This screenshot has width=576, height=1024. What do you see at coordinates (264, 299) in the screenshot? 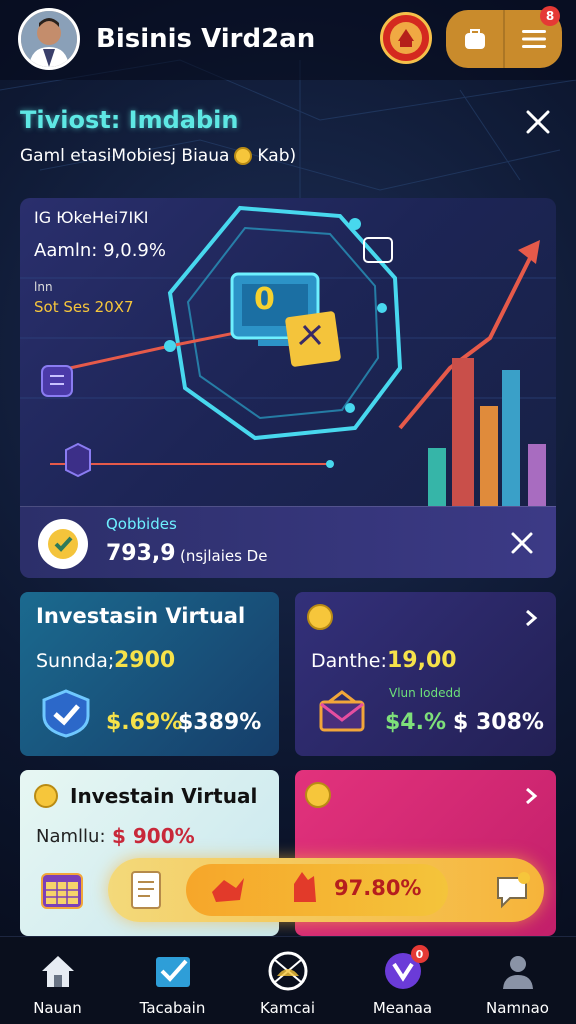
I see `hero-monitor-value: 0` at bounding box center [264, 299].